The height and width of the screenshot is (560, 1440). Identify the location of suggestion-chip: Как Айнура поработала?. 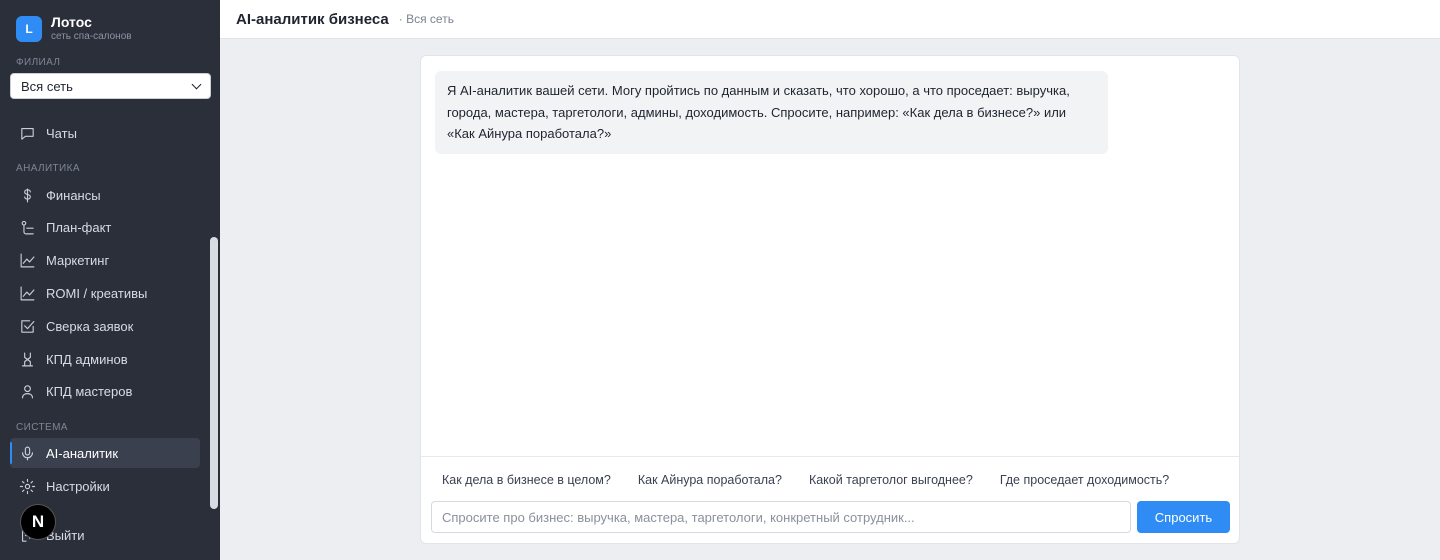
(710, 480).